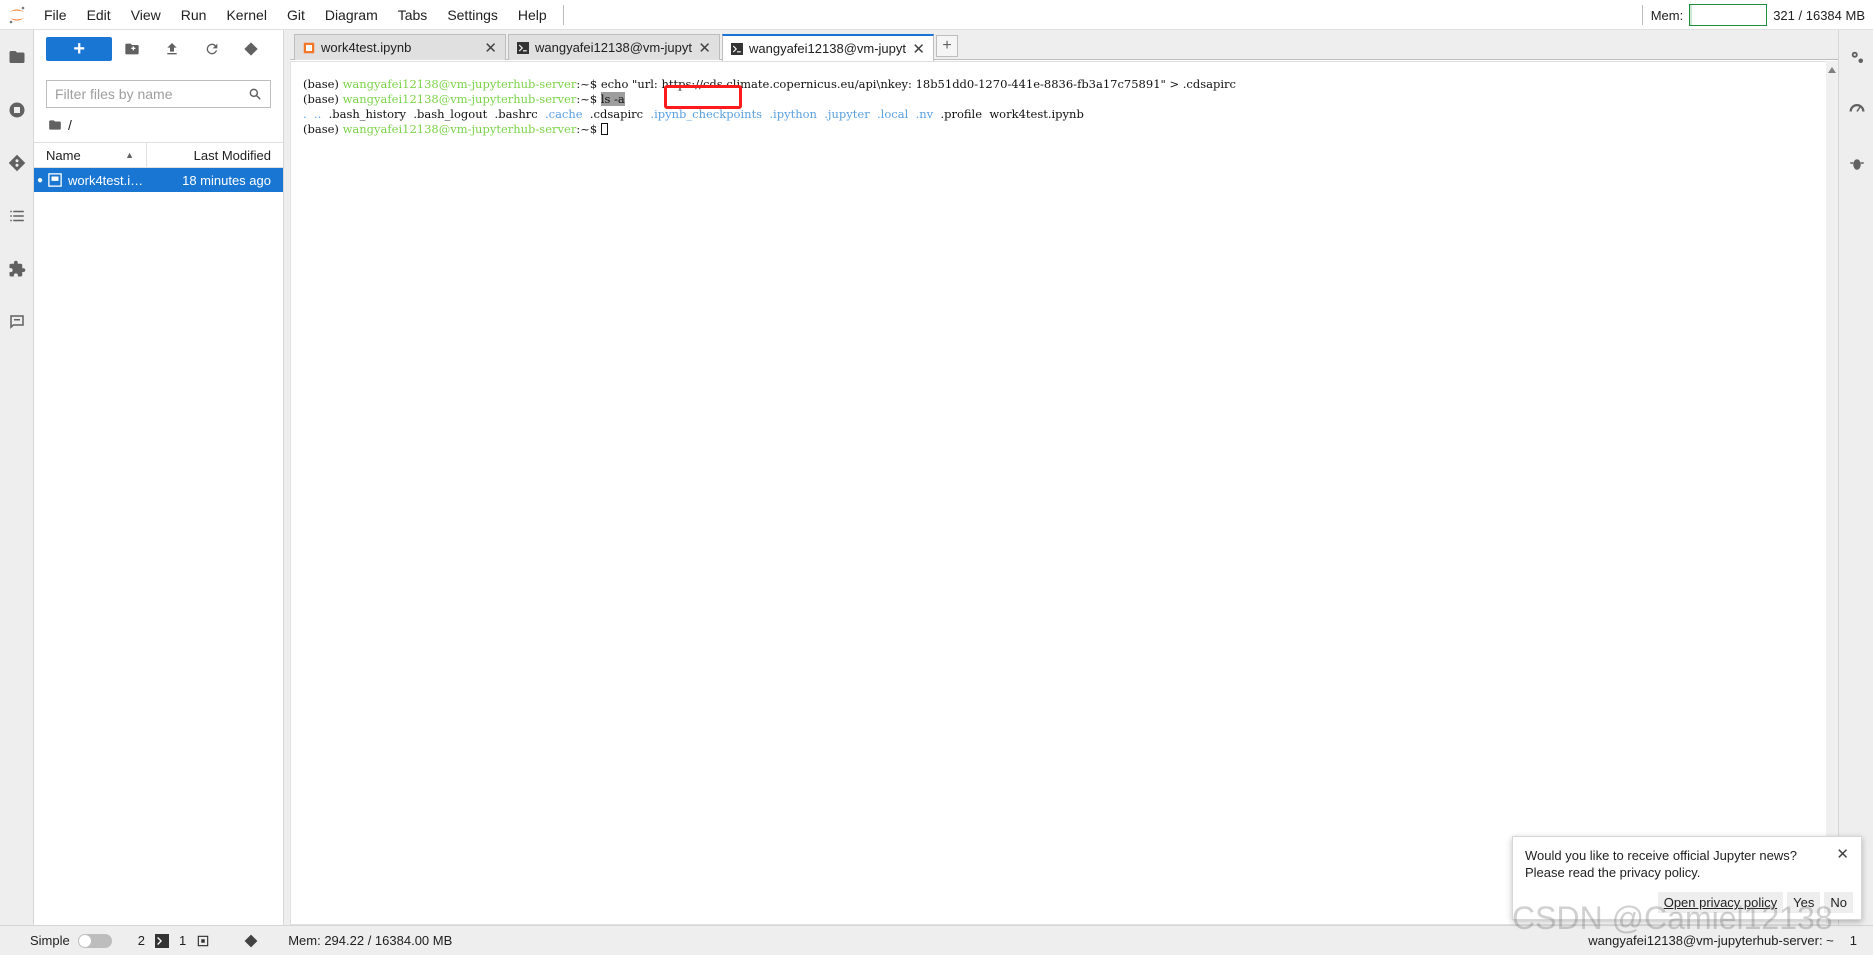  Describe the element at coordinates (847, 114) in the screenshot. I see `ls-entry: .jupyter` at that location.